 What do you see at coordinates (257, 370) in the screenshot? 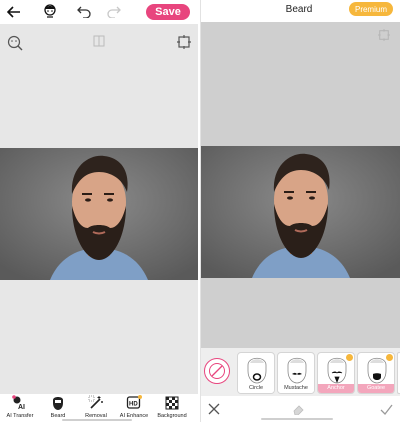
I see `circle-beard-icon` at bounding box center [257, 370].